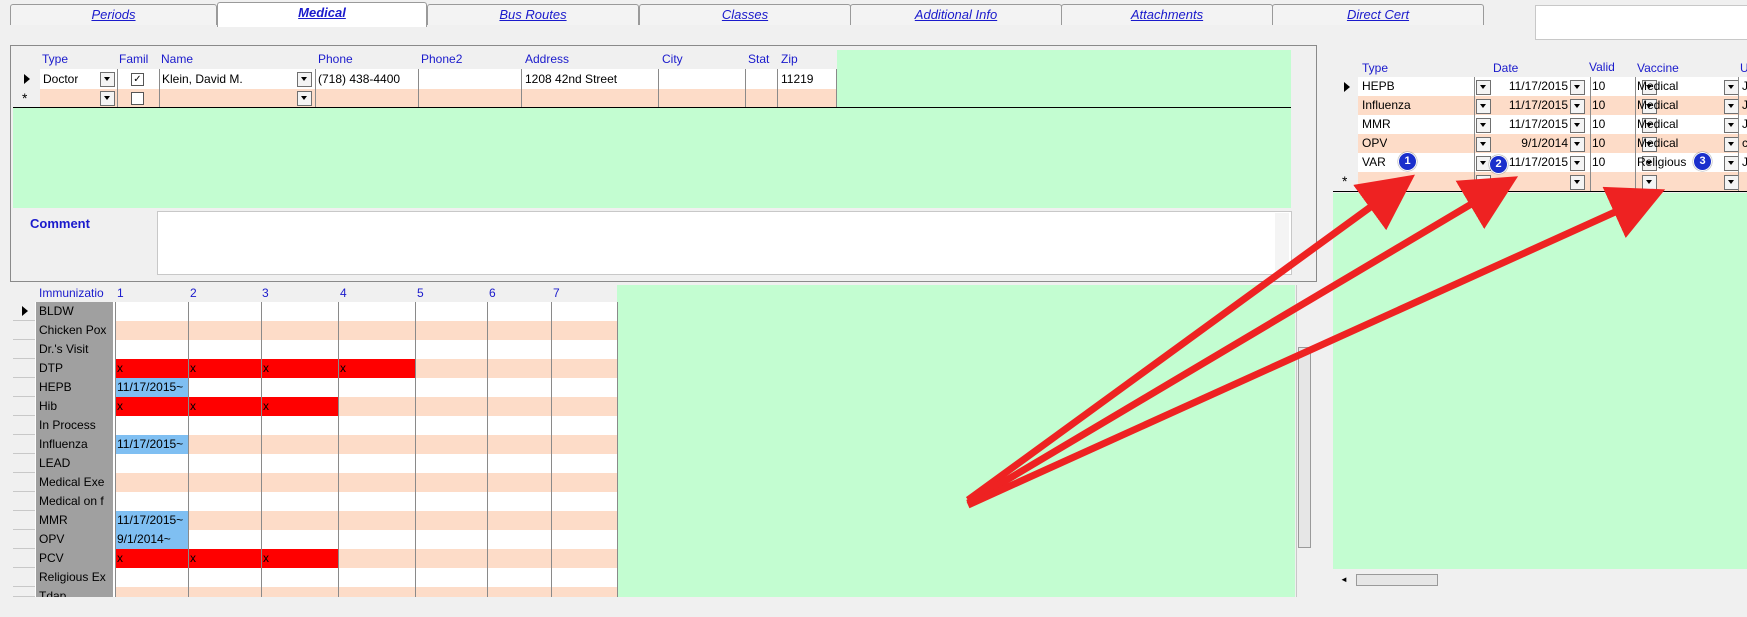  What do you see at coordinates (74, 330) in the screenshot?
I see `grid-row-label: Chicken Pox` at bounding box center [74, 330].